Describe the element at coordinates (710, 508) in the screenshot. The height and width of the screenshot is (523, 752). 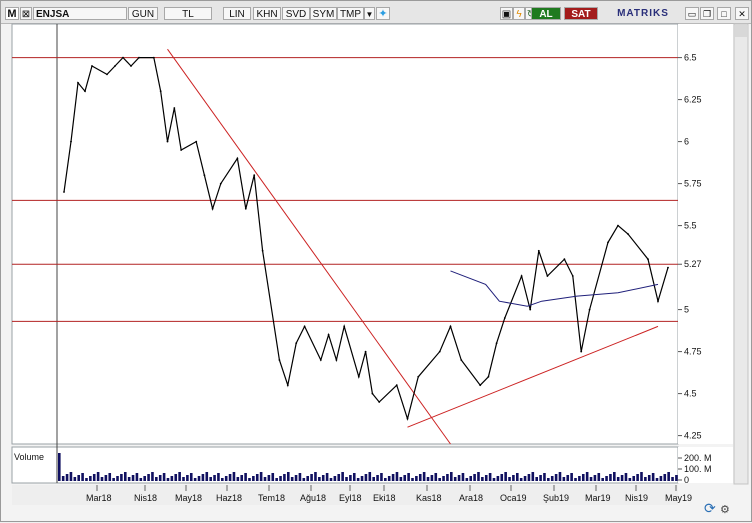
I see `refresh-icon: ⟳` at that location.